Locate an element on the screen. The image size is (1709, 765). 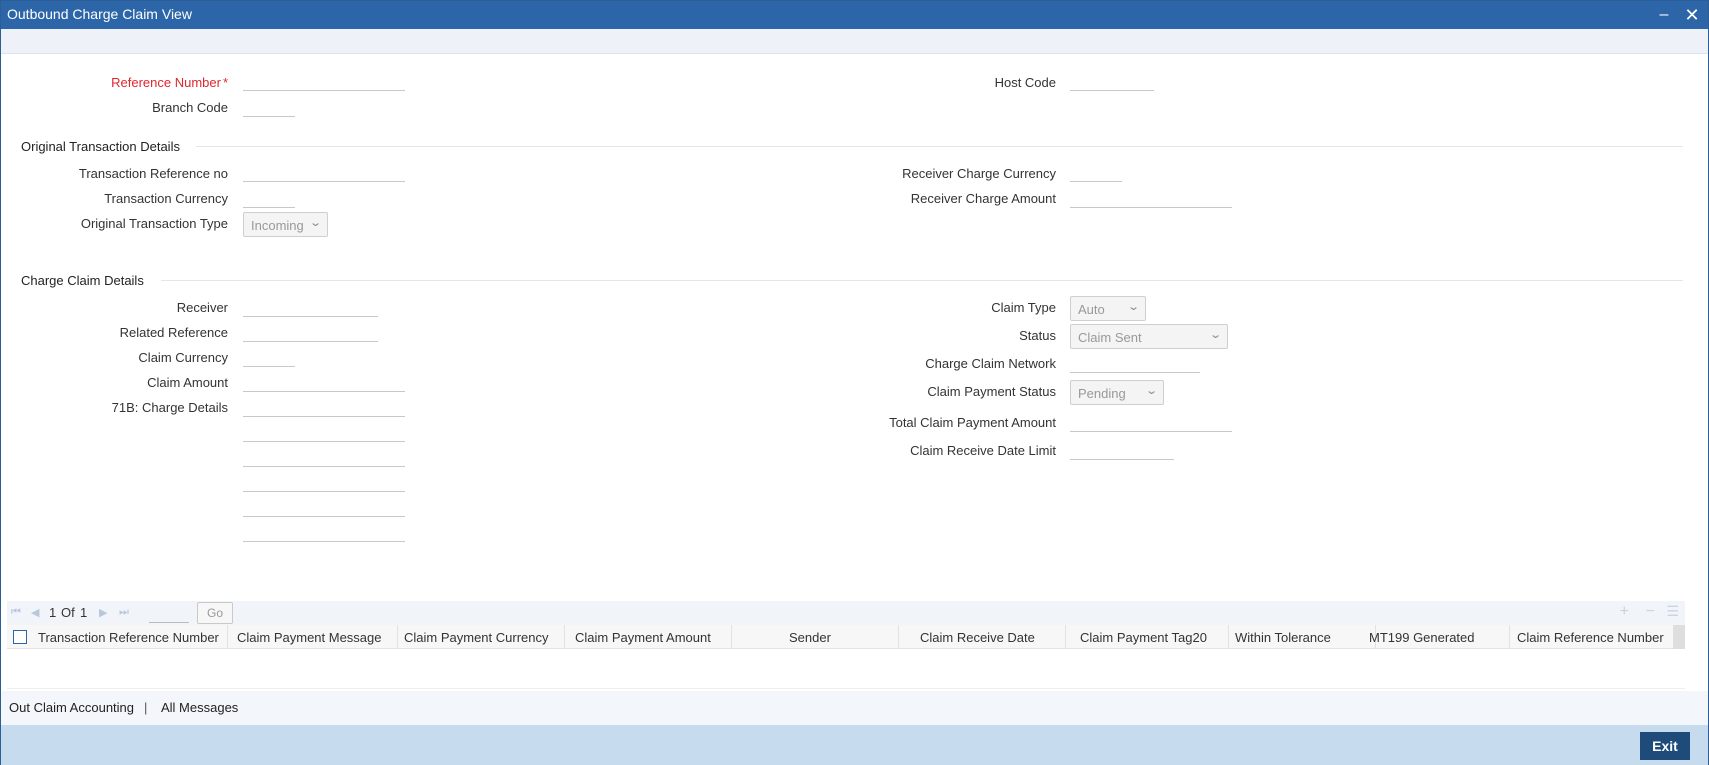
status-value: Claim Sent is located at coordinates (1110, 337).